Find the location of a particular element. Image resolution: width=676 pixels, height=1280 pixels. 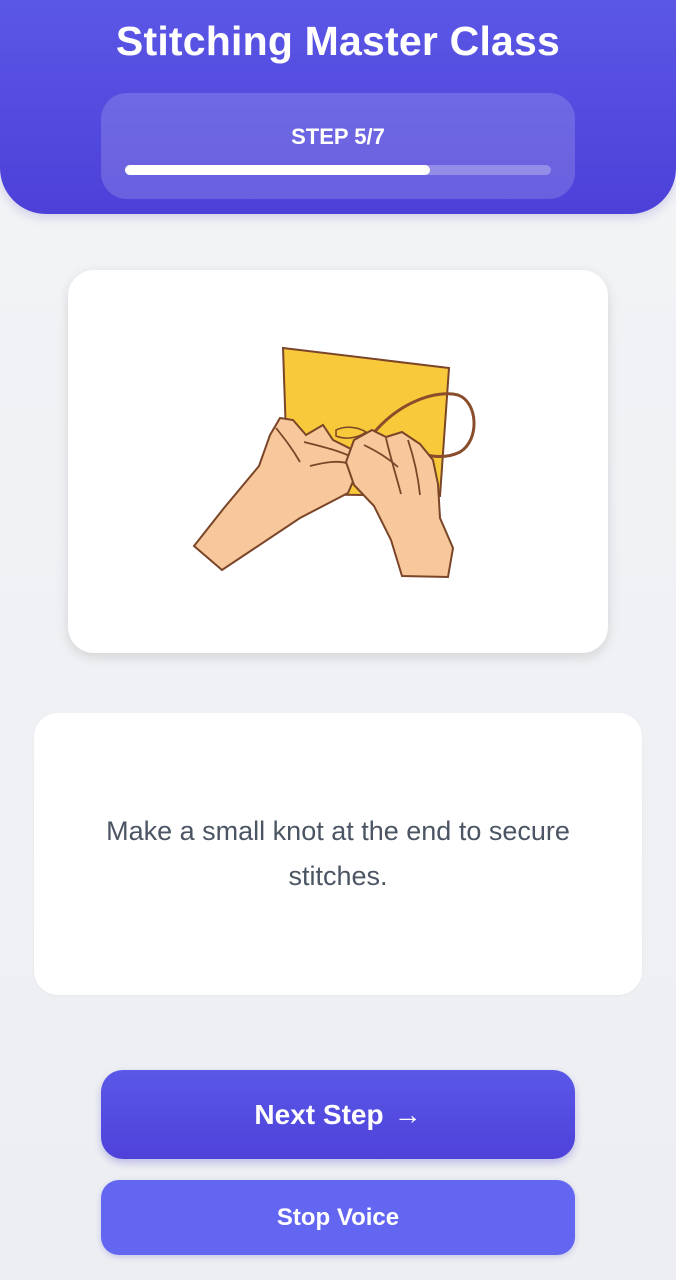

stop-voice-label: Stop Voice is located at coordinates (338, 1217).